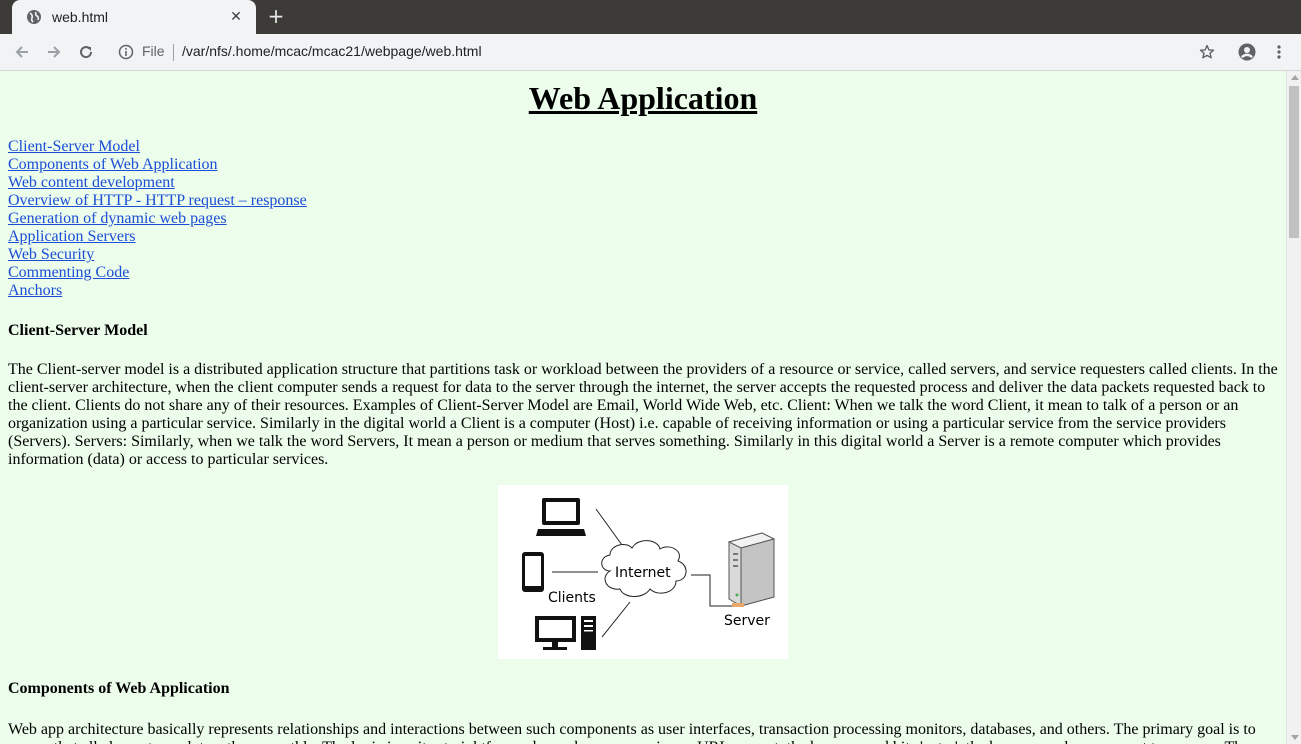 This screenshot has width=1301, height=744. What do you see at coordinates (157, 183) in the screenshot?
I see `toc-link-web-content: Web content development` at bounding box center [157, 183].